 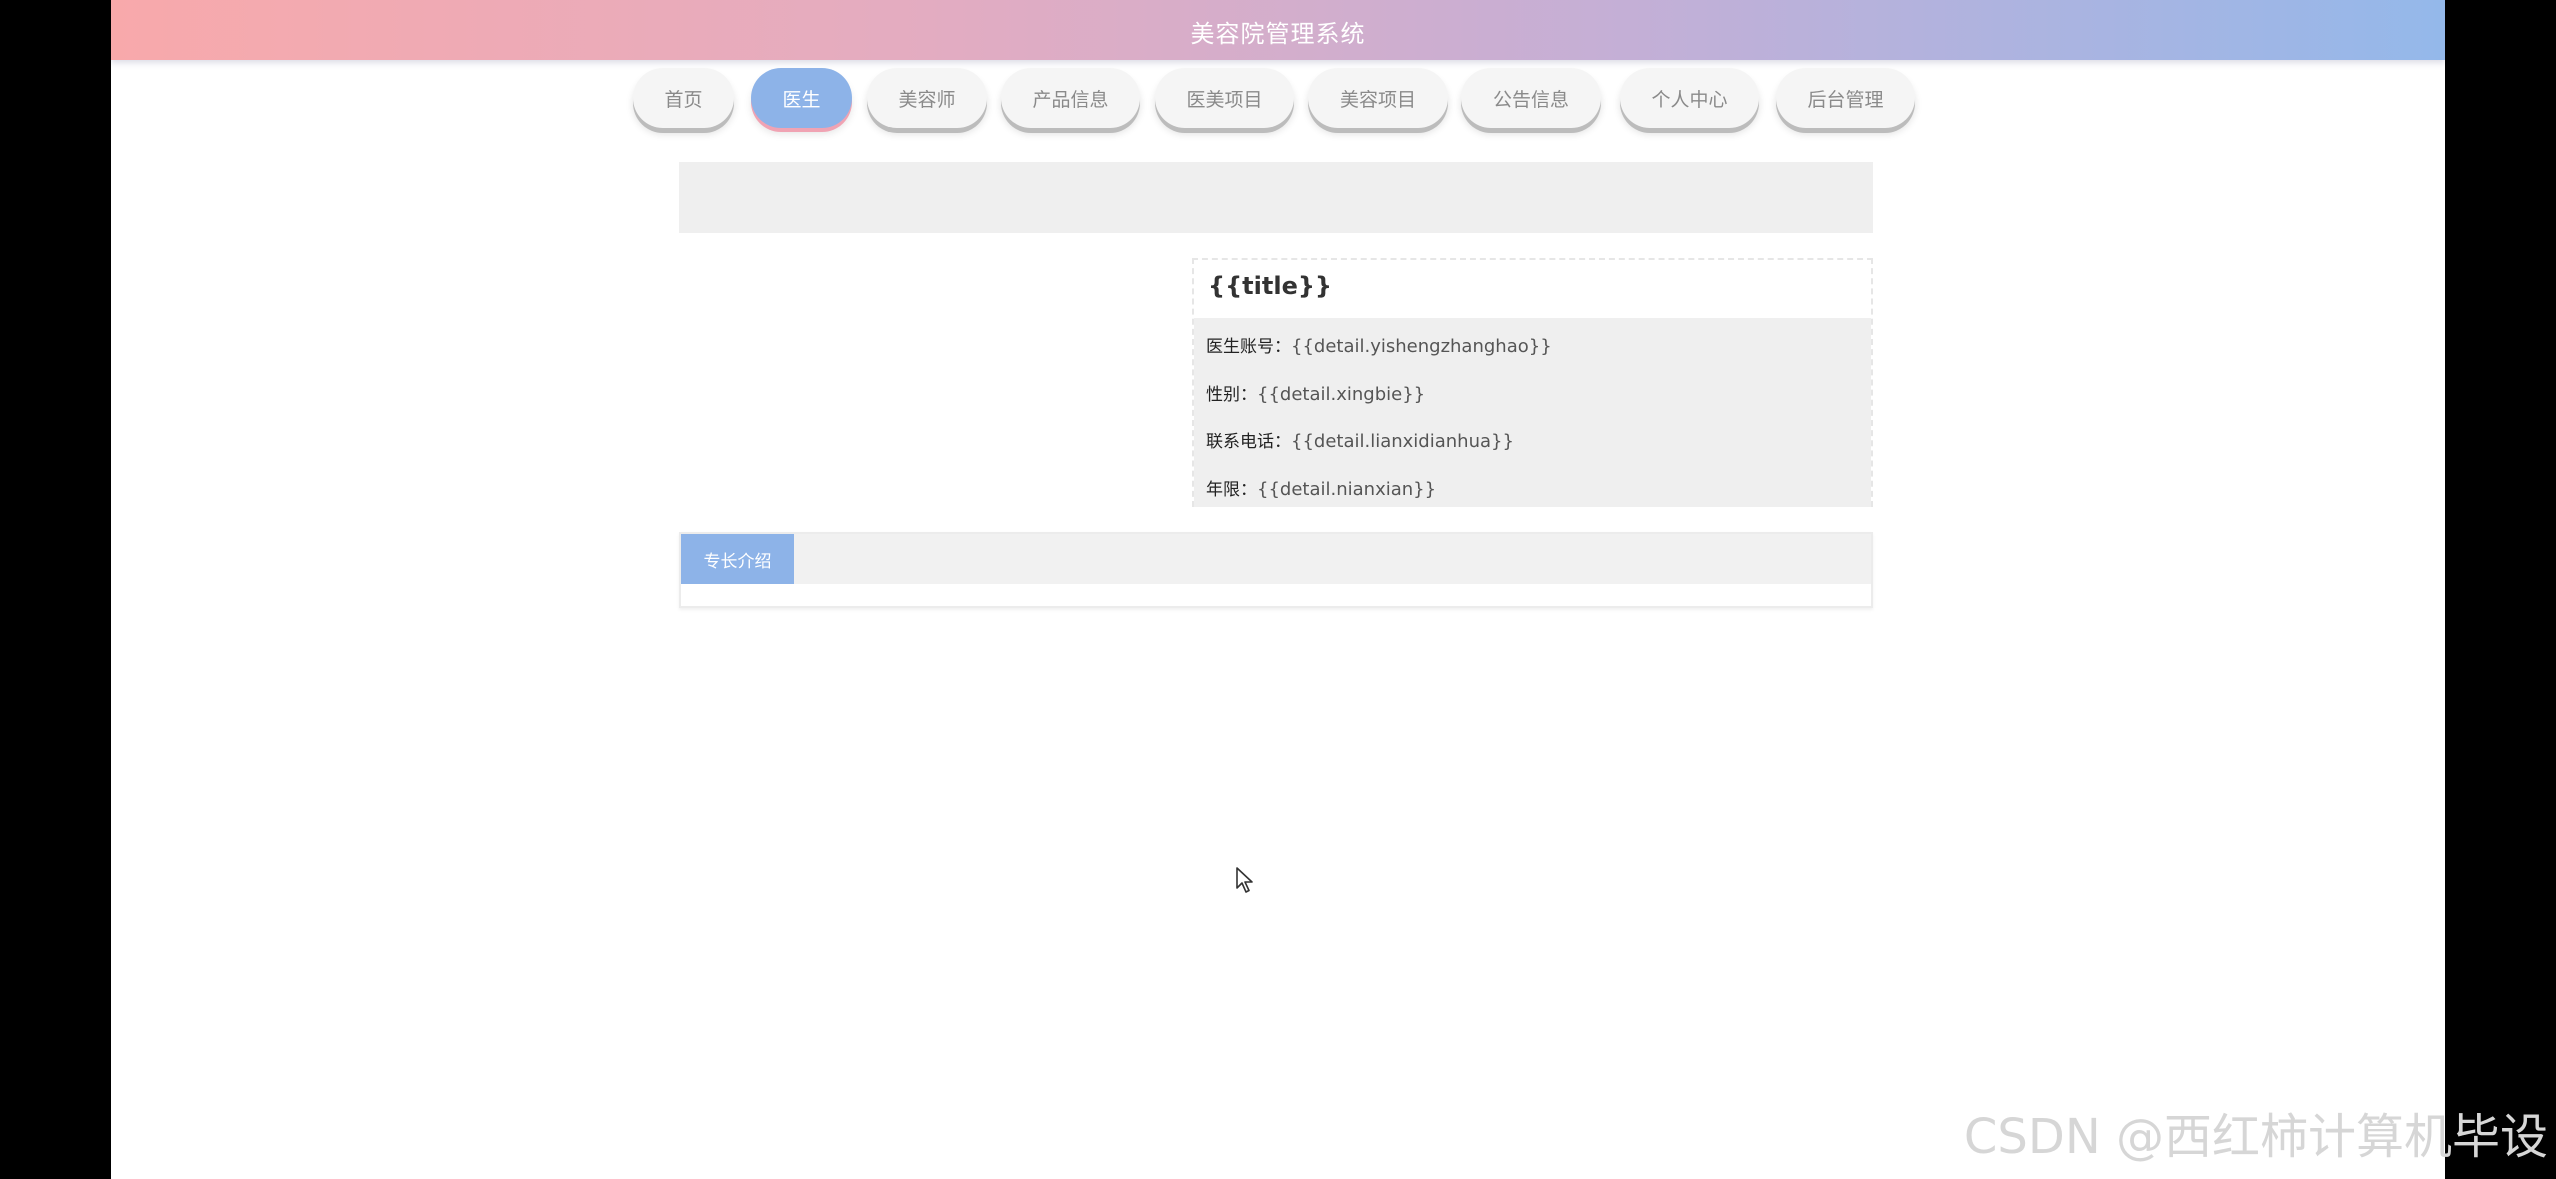 I want to click on field-gender-value: {{detail.xingbie}}, so click(x=1341, y=394).